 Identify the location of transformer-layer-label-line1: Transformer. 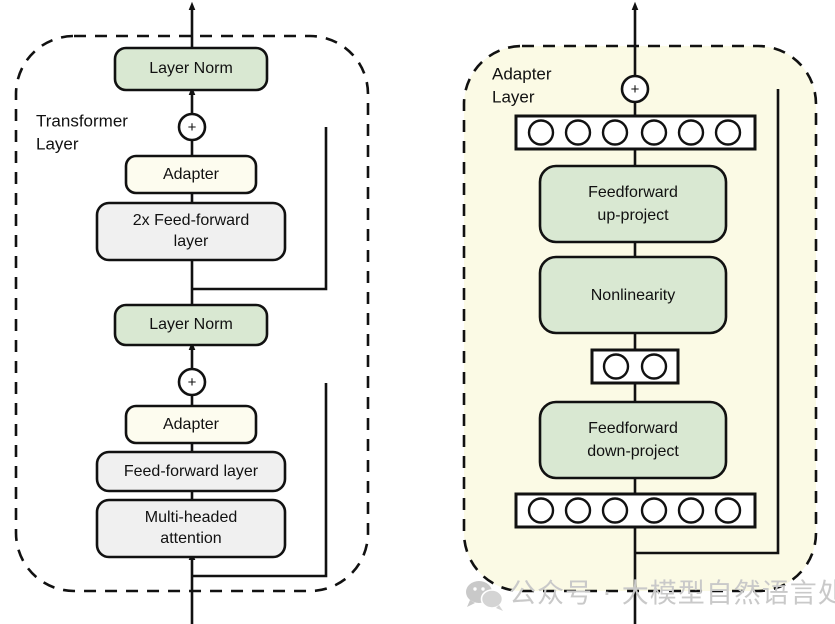
(82, 120).